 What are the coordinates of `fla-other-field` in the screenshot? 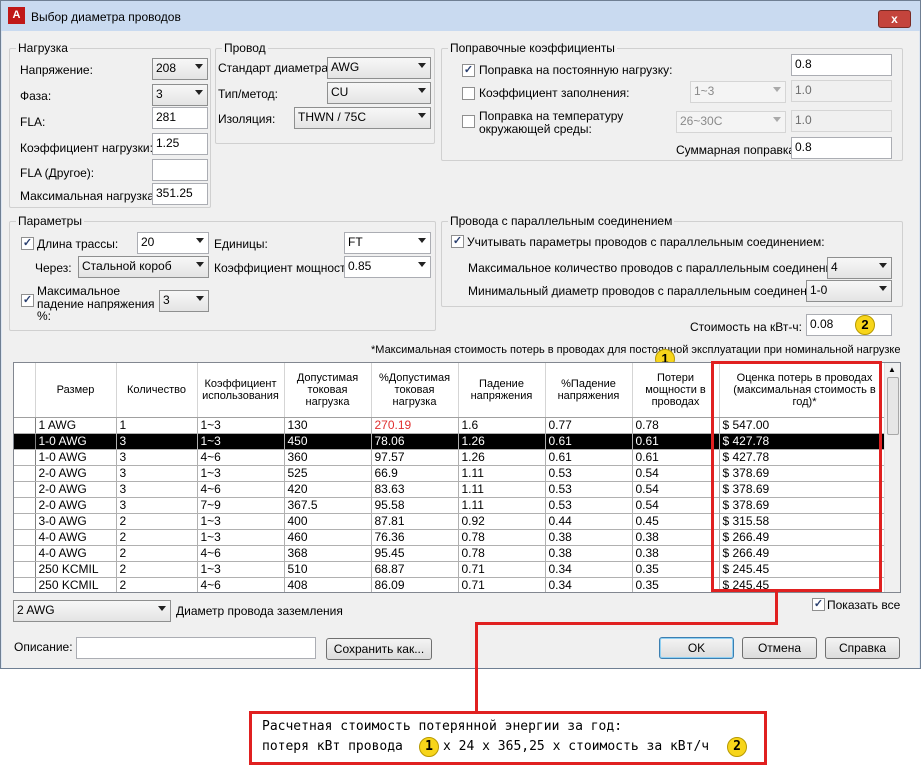 It's located at (180, 170).